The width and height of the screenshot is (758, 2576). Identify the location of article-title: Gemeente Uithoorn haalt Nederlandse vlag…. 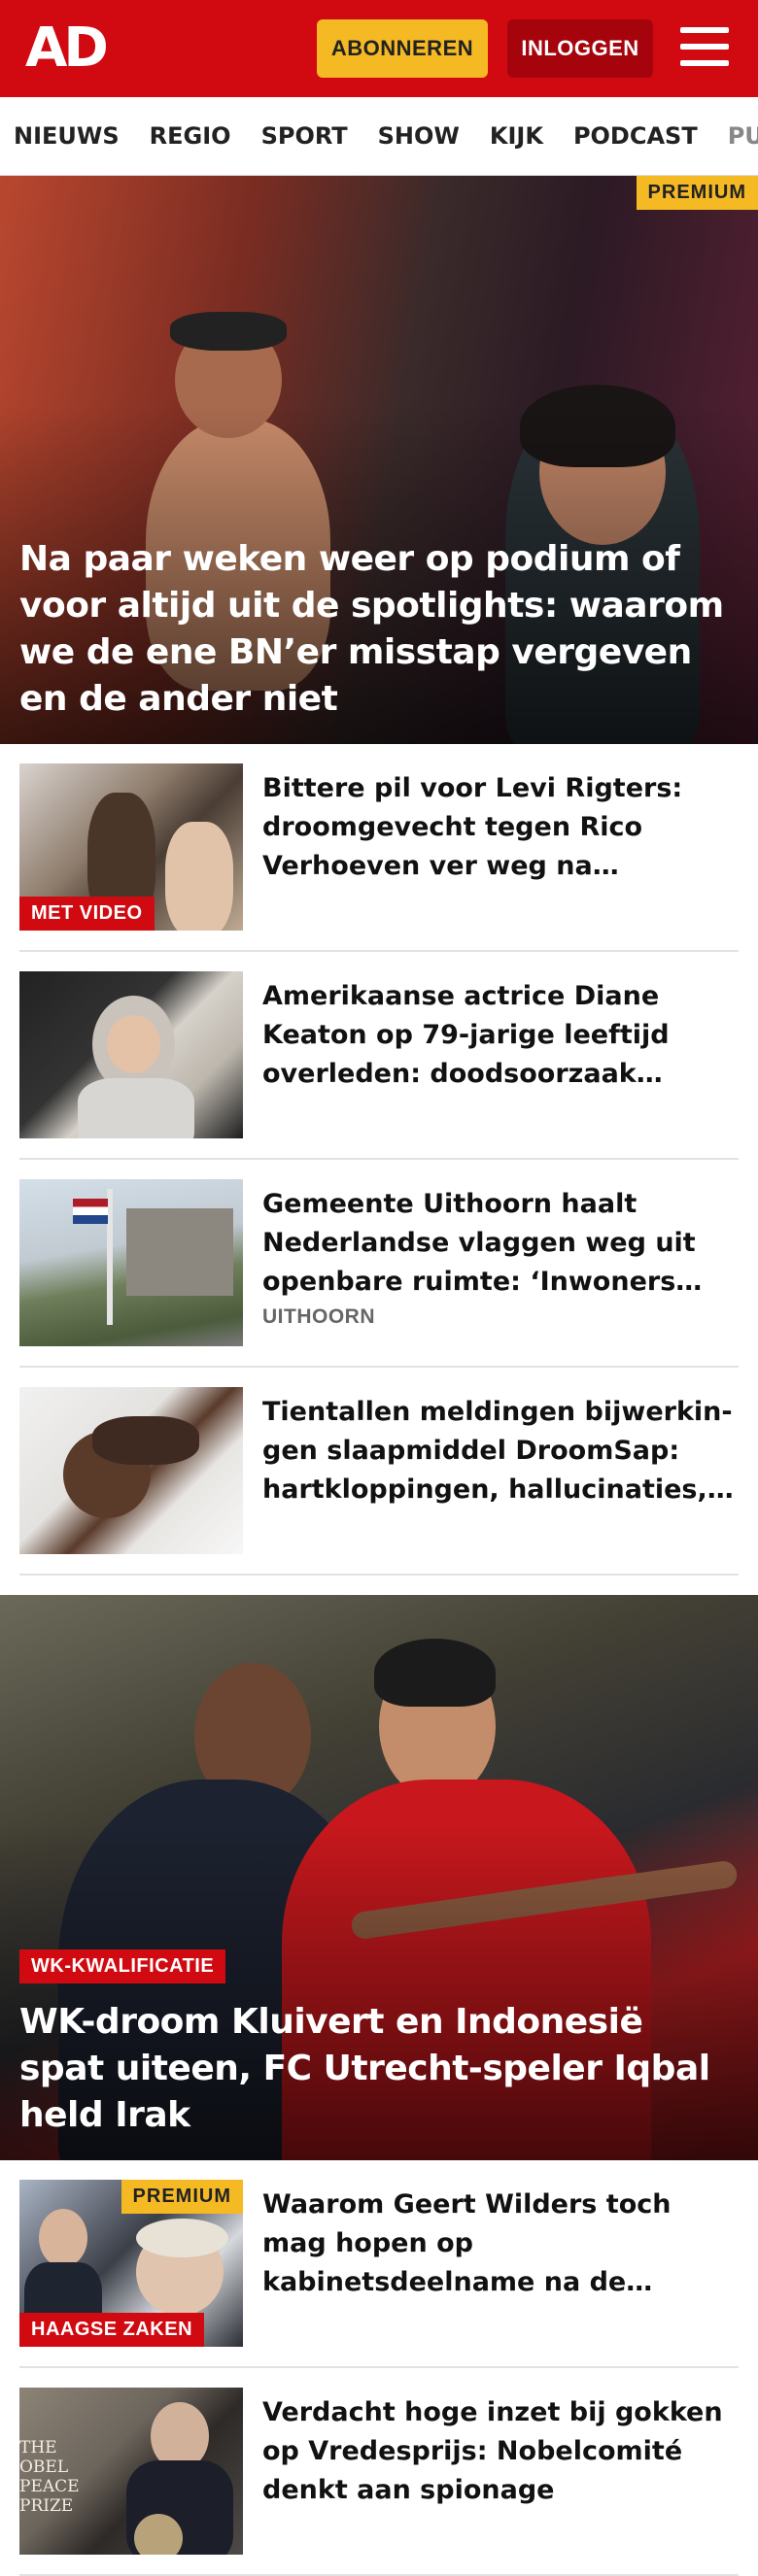
(501, 1243).